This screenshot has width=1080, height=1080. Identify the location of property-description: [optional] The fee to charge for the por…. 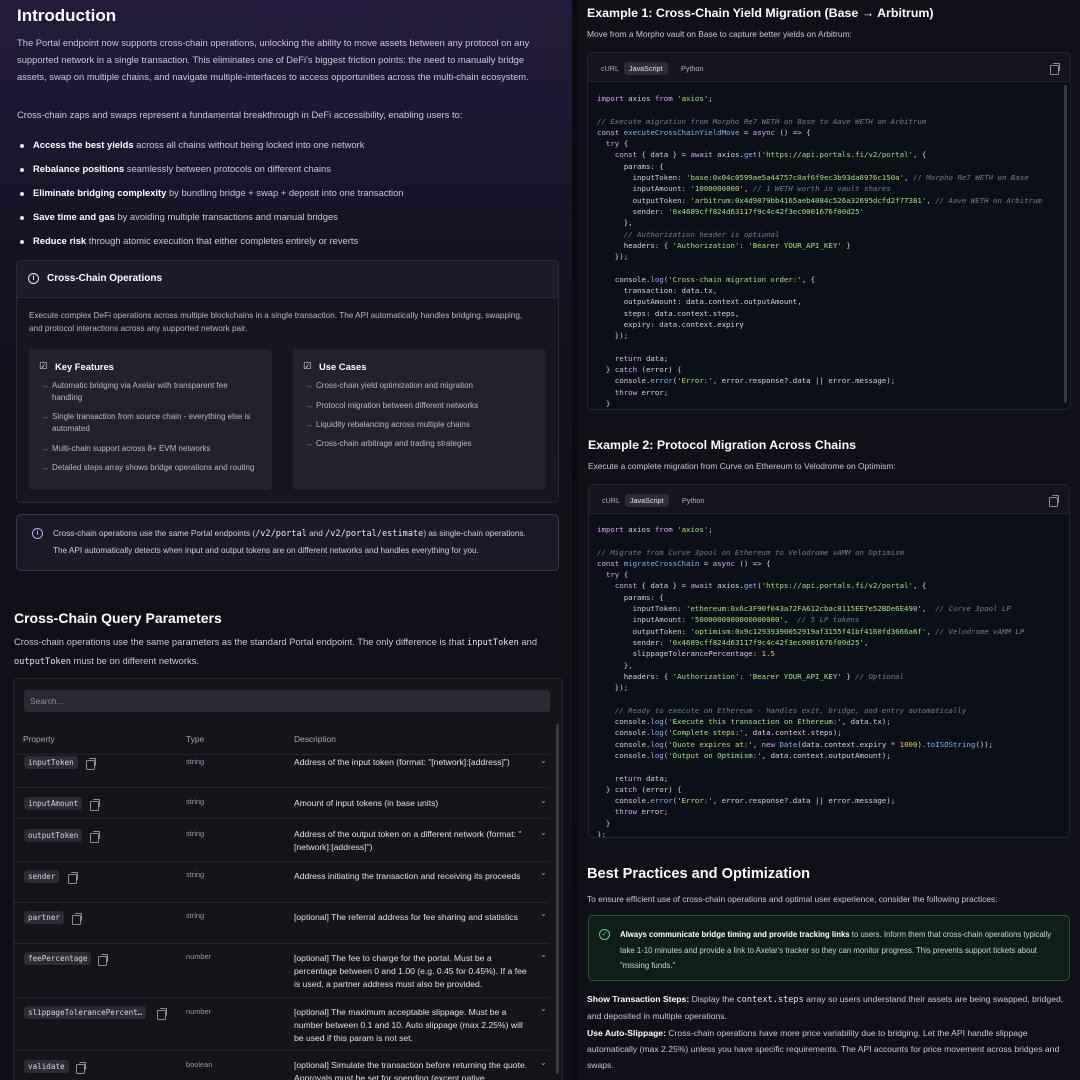
(410, 971).